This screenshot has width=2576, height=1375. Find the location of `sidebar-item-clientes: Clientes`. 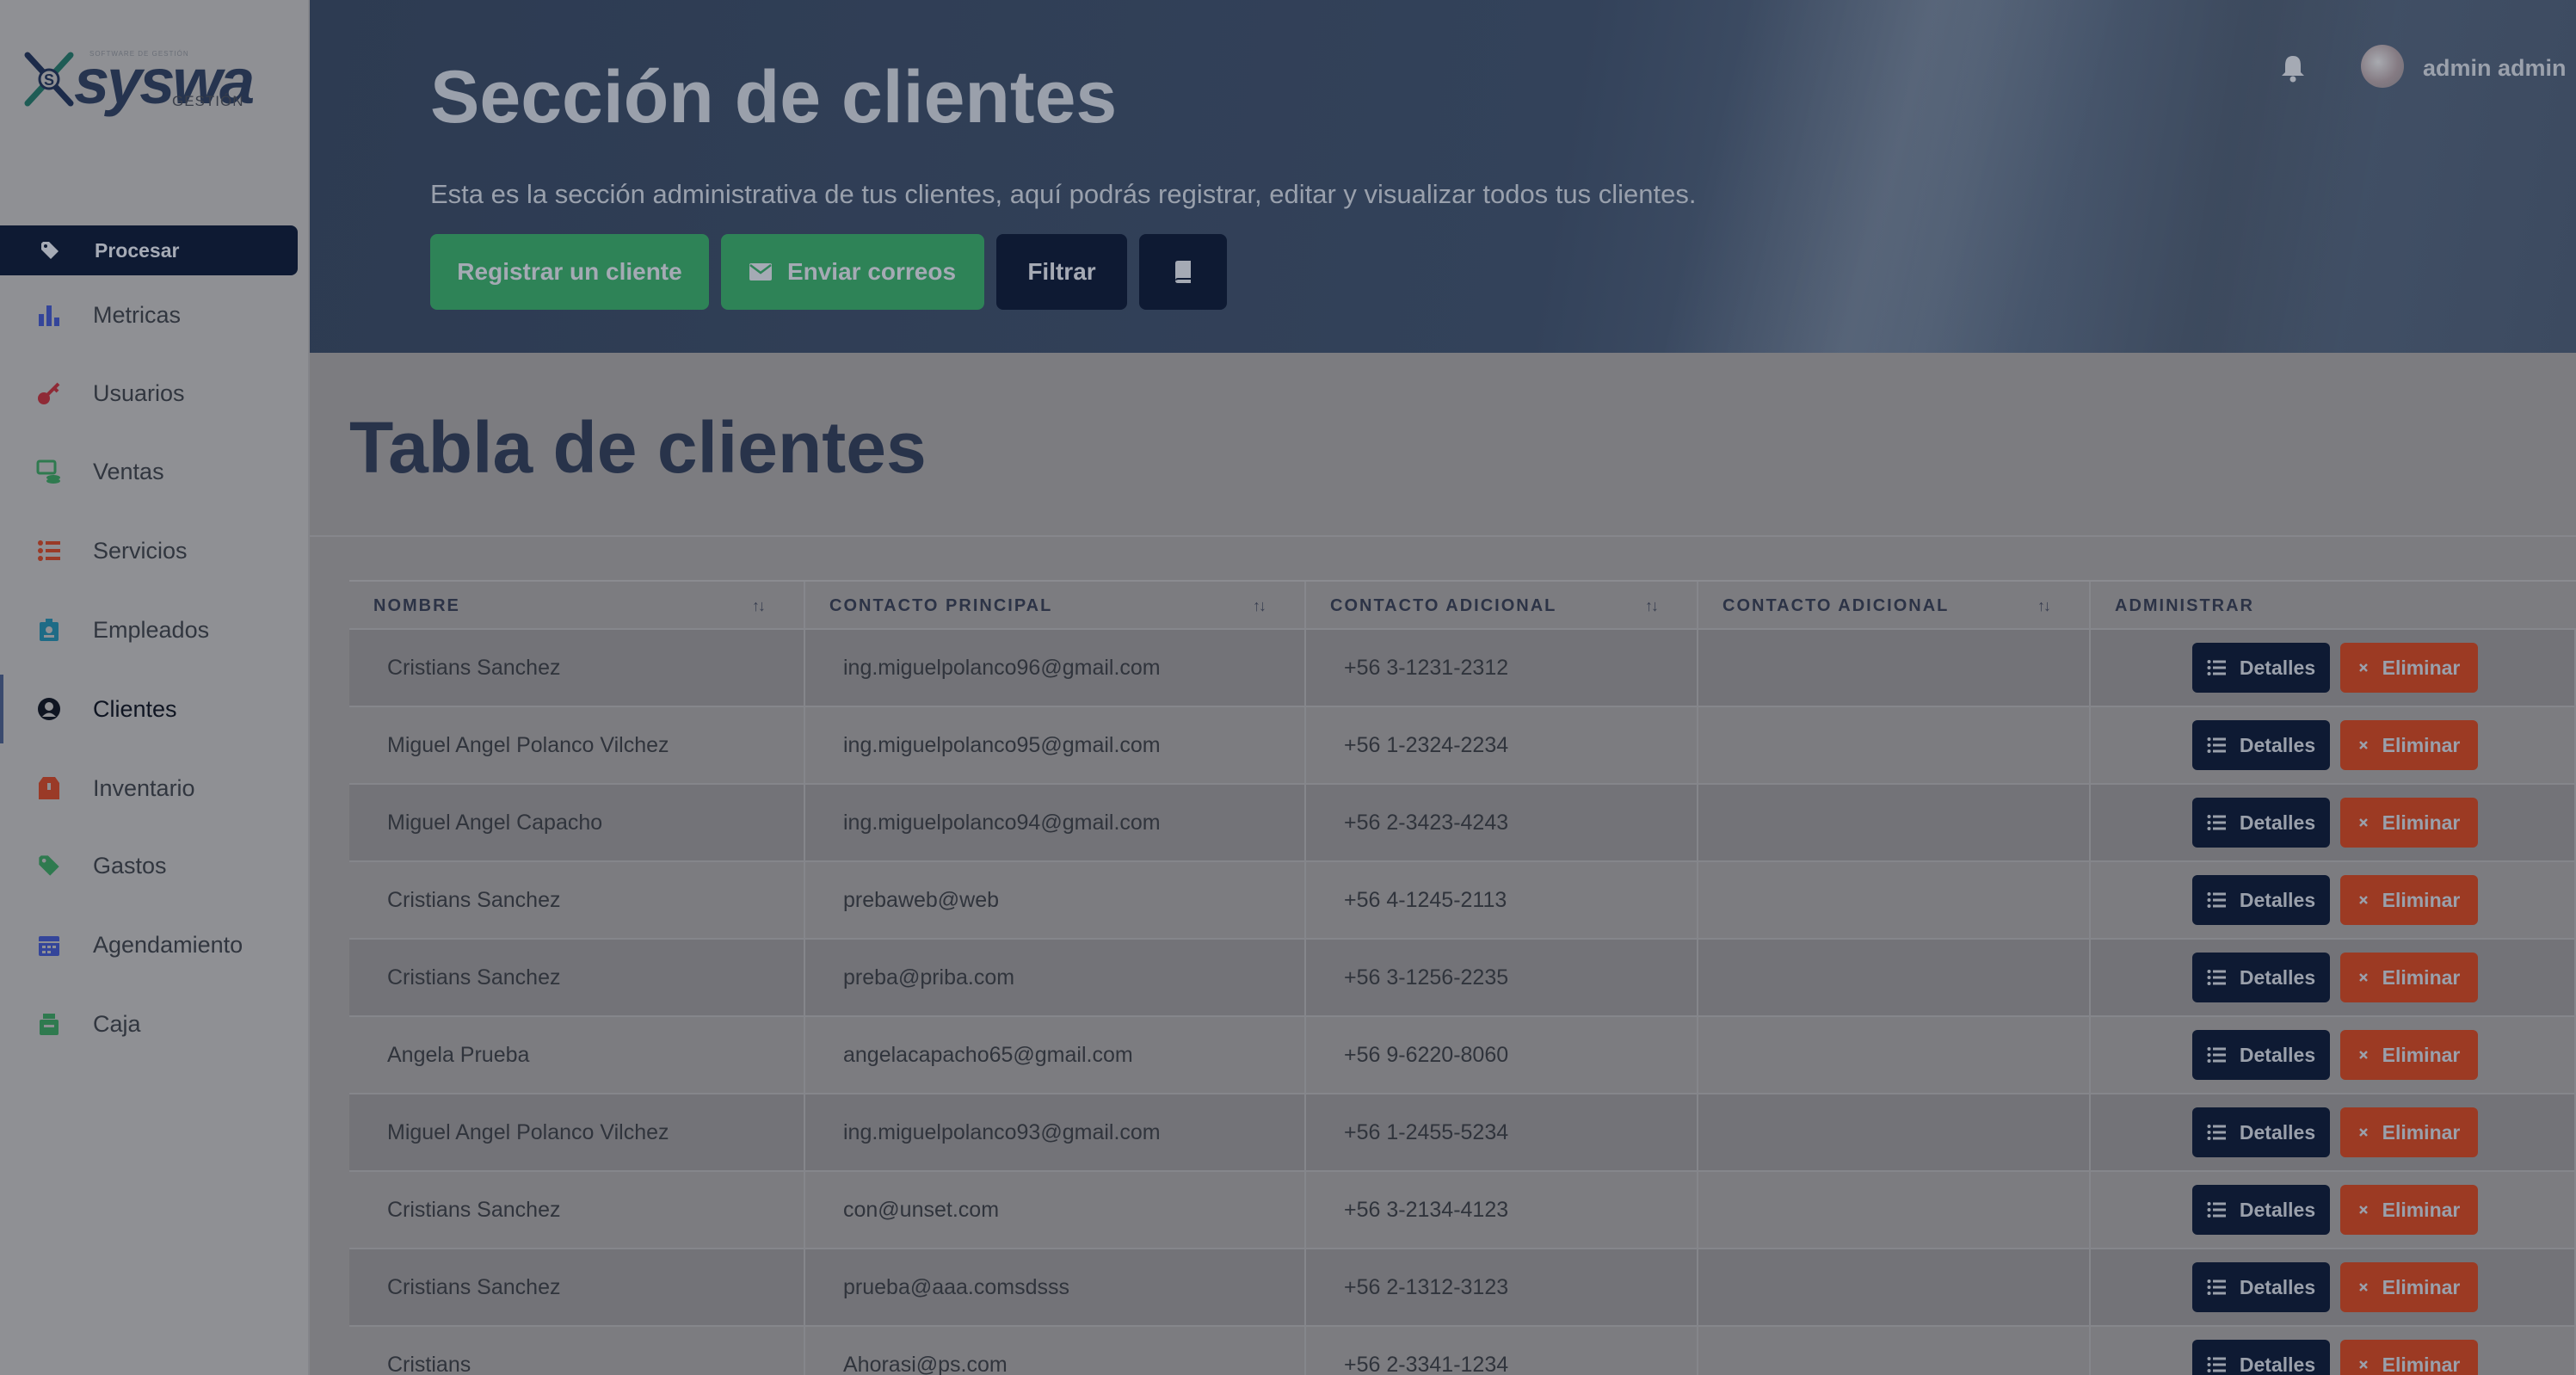

sidebar-item-clientes: Clientes is located at coordinates (154, 709).